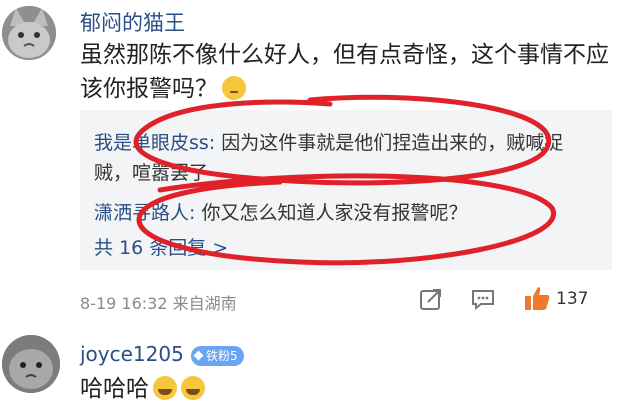  I want to click on cat-avatar, so click(29, 33).